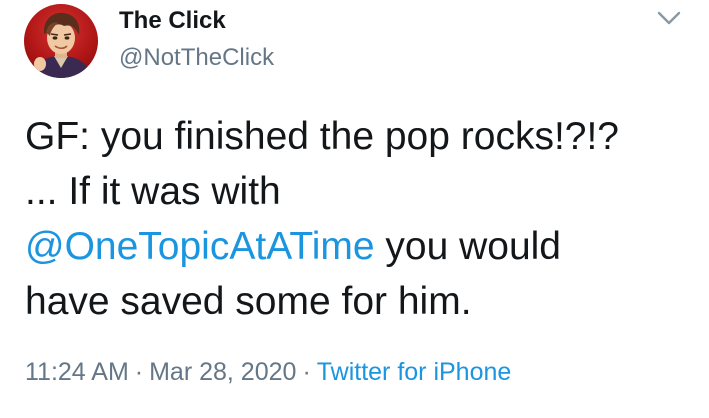 This screenshot has height=418, width=709. What do you see at coordinates (322, 136) in the screenshot?
I see `tweet-text-line: GF: you finished the pop rocks!?!?` at bounding box center [322, 136].